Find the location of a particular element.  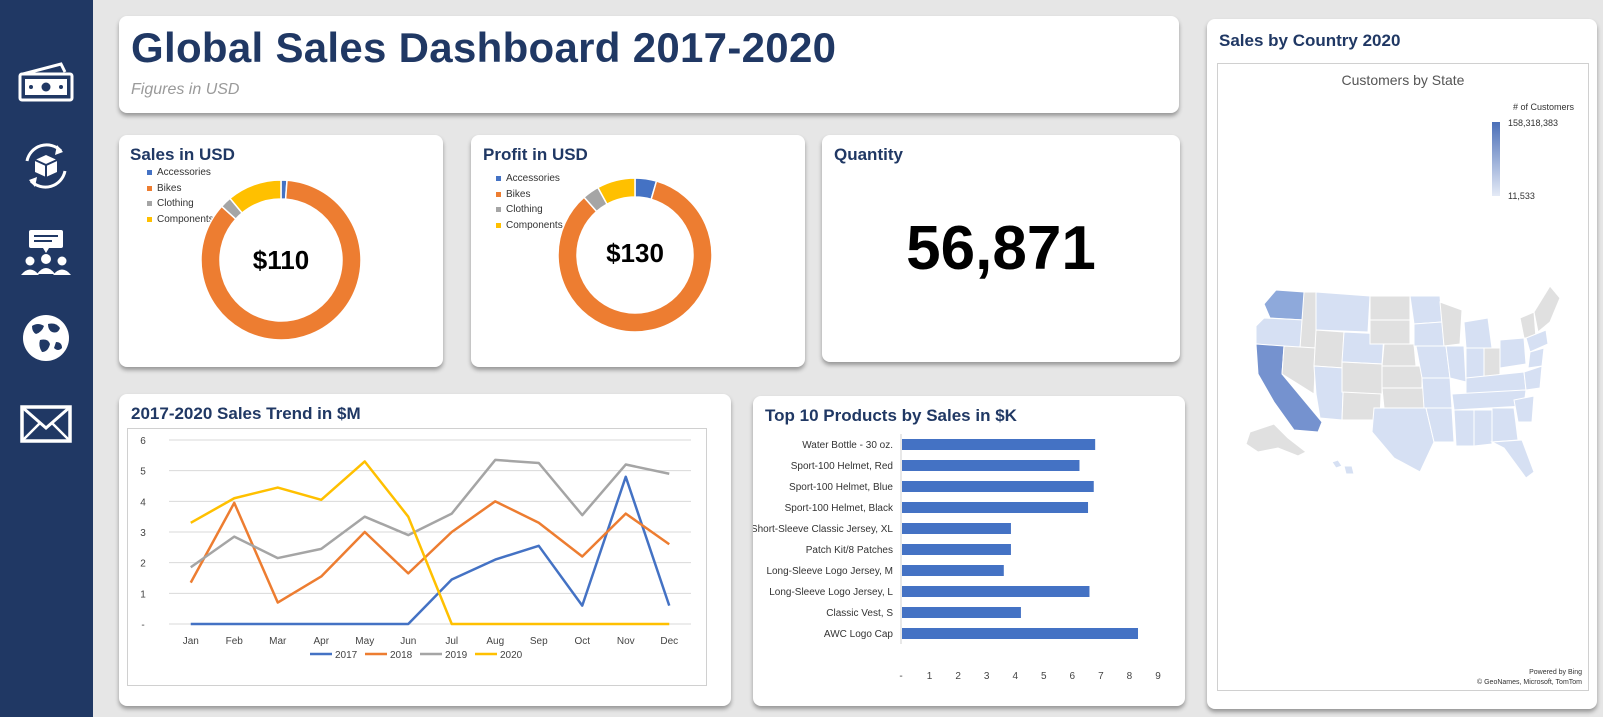

bar-category-label: Long-Sleeve Logo Jersey, L is located at coordinates (831, 592).